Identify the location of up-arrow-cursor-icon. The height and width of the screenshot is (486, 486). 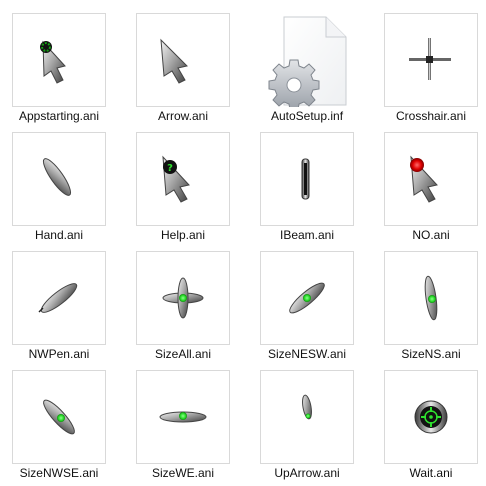
(307, 407).